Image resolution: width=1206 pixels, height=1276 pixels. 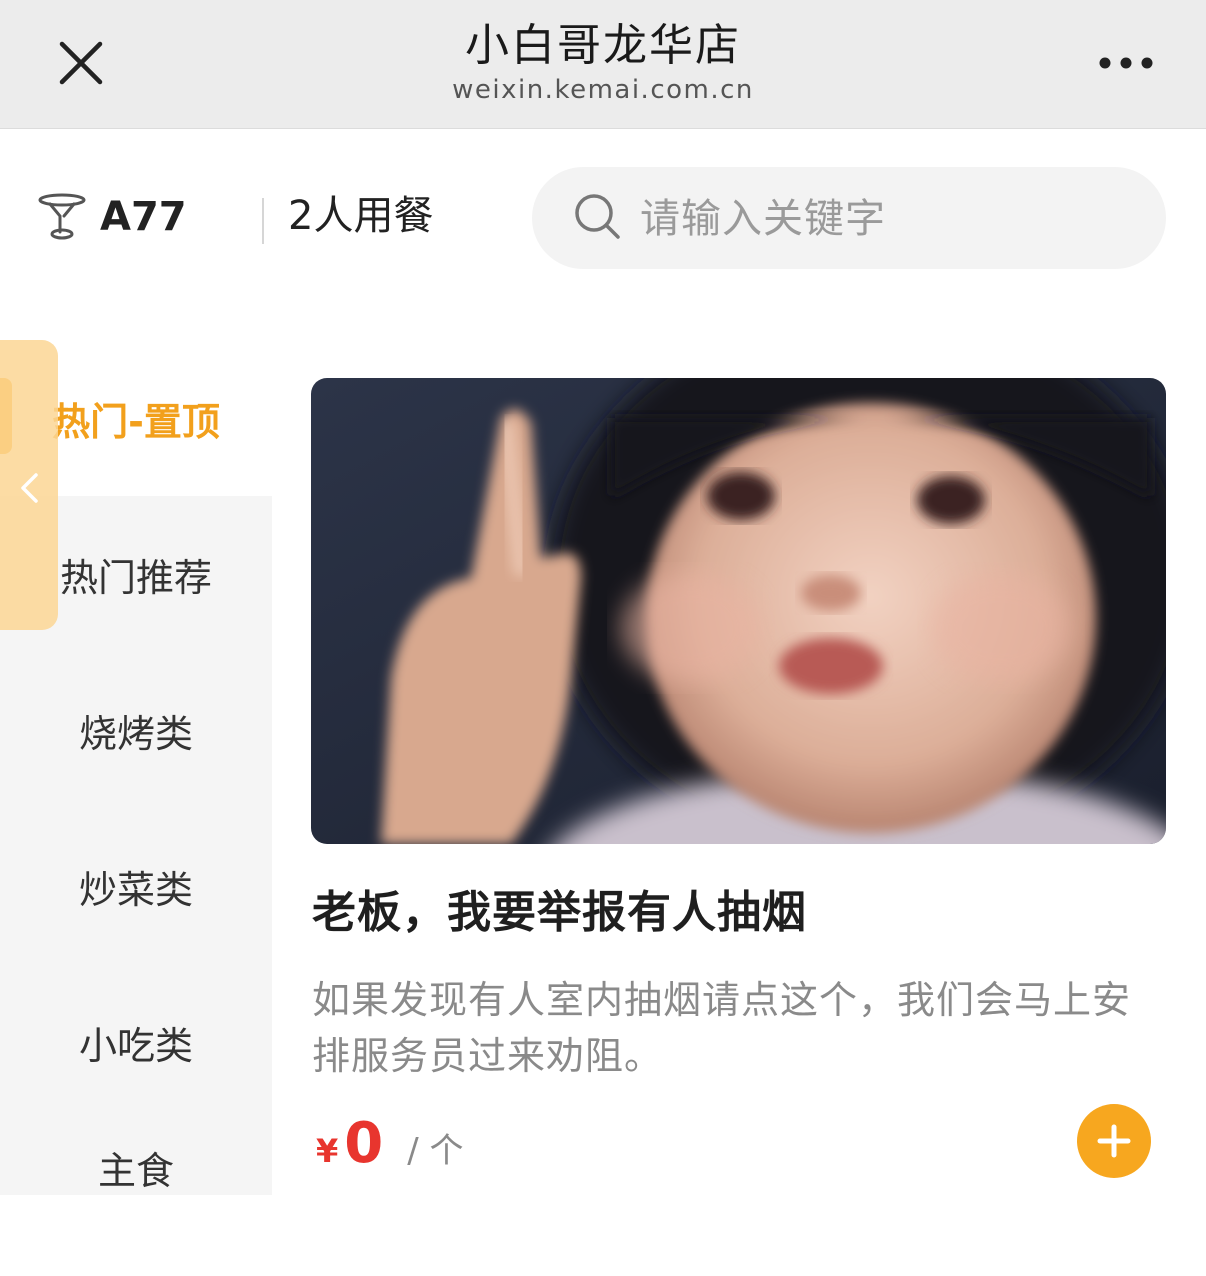 I want to click on category-snacks: 小吃类, so click(x=136, y=1042).